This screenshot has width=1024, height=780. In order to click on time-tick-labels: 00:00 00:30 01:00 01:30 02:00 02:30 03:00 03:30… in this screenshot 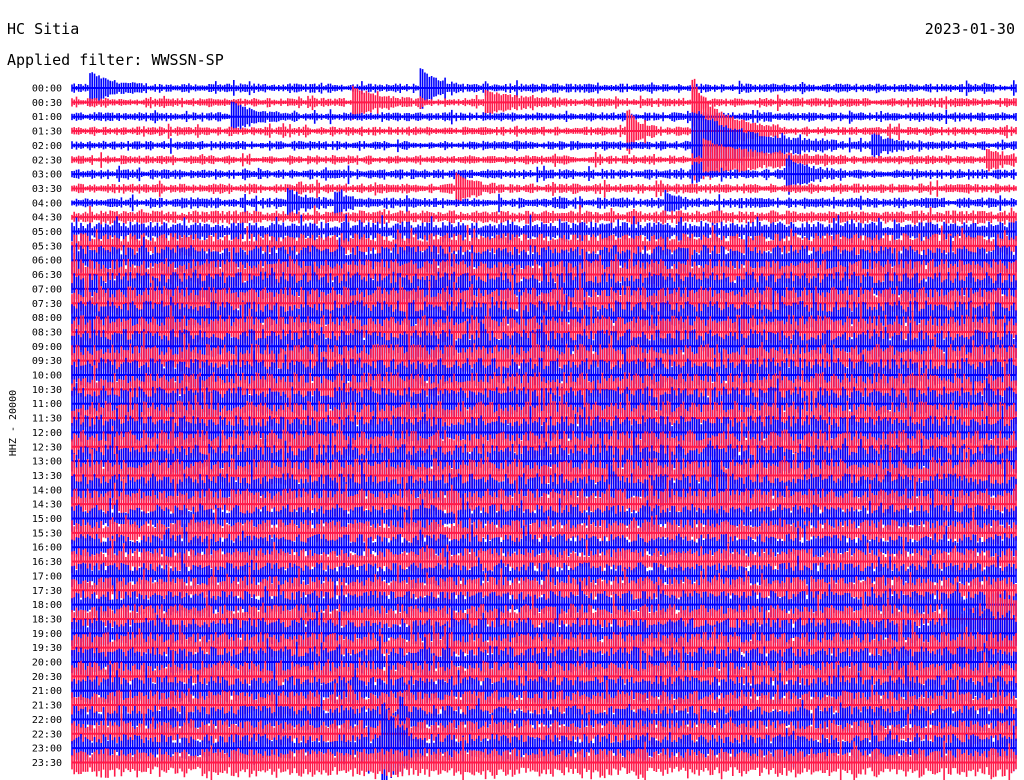, I will do `click(47, 426)`.